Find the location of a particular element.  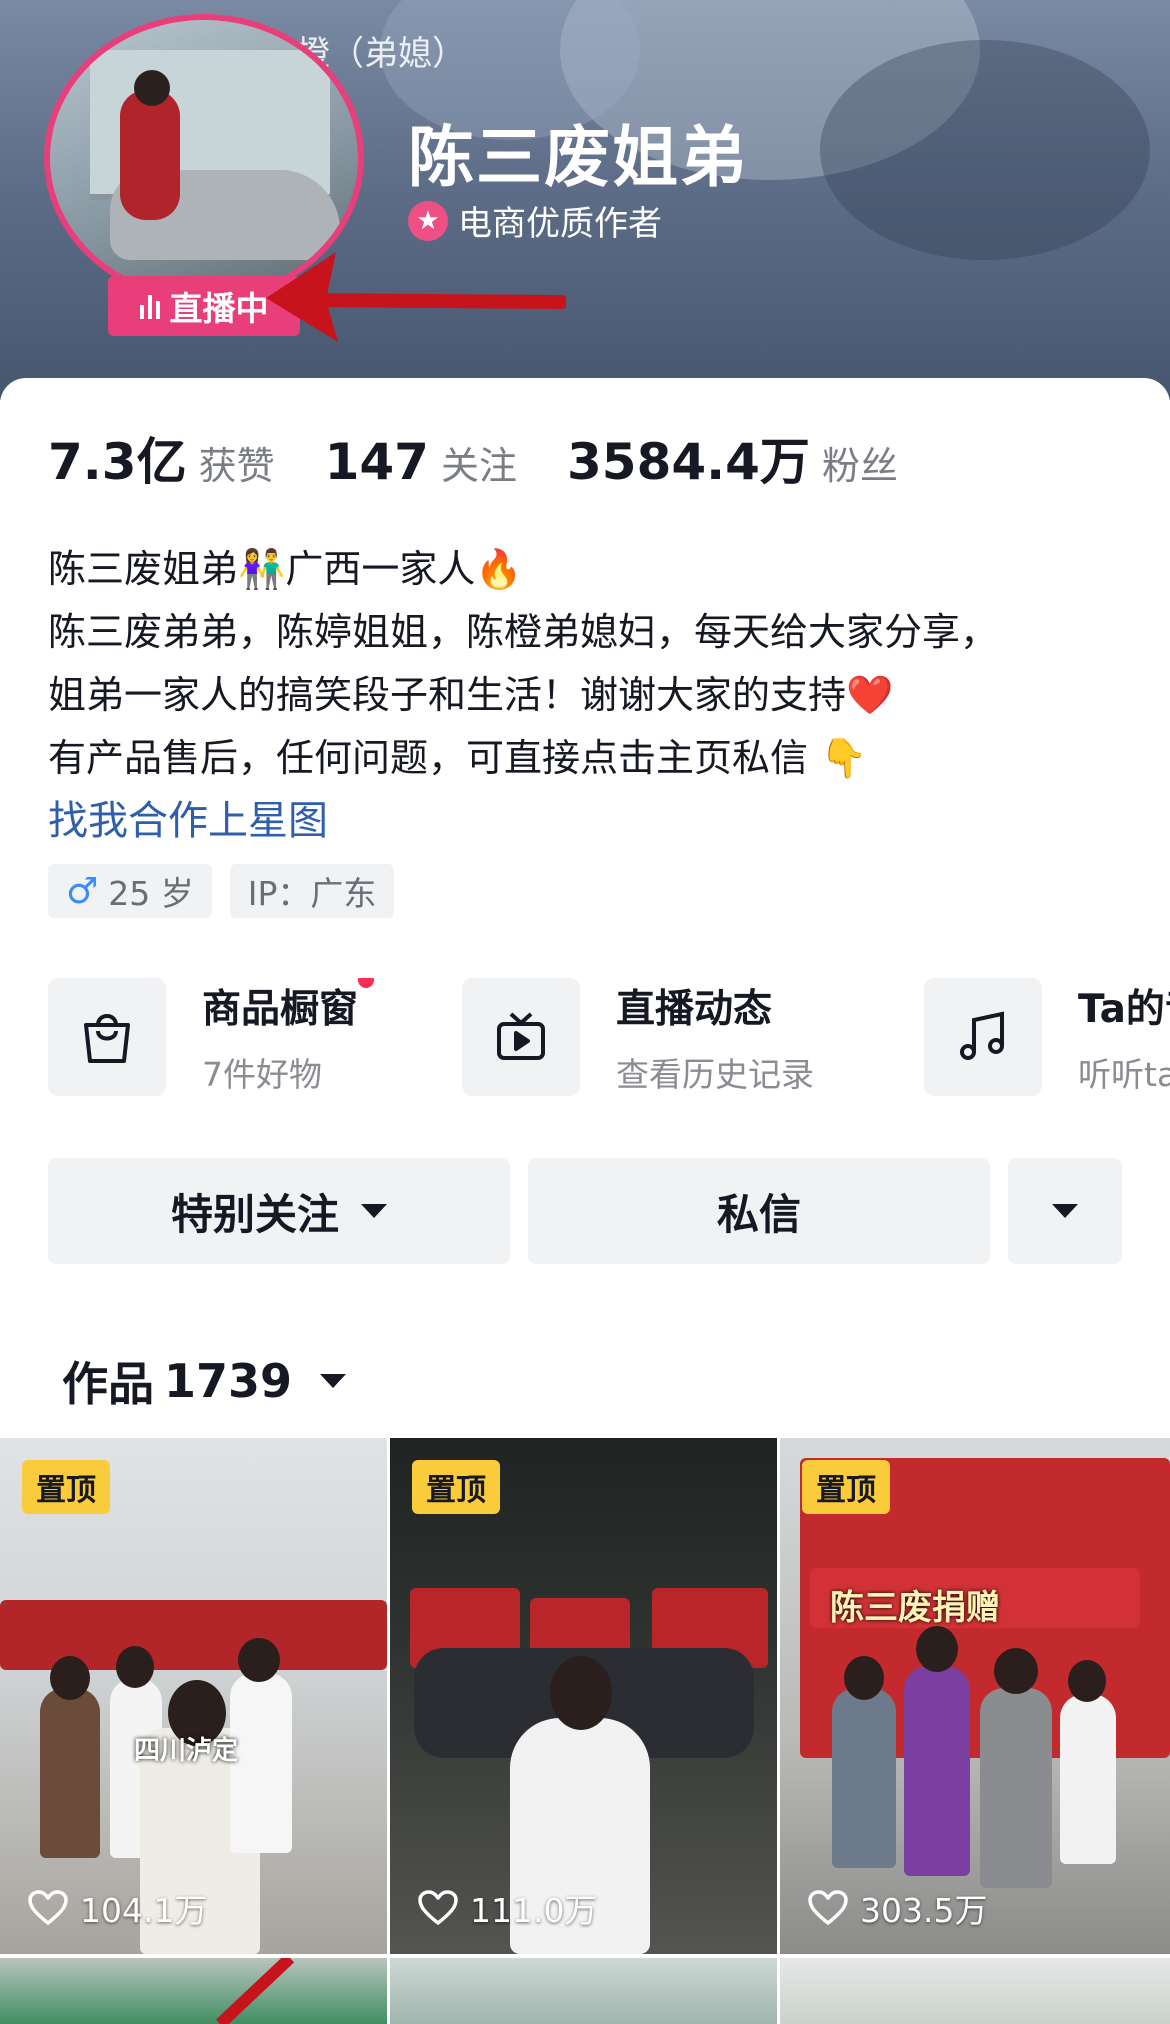

video-caption: 陈三废捐赠 is located at coordinates (915, 1608).